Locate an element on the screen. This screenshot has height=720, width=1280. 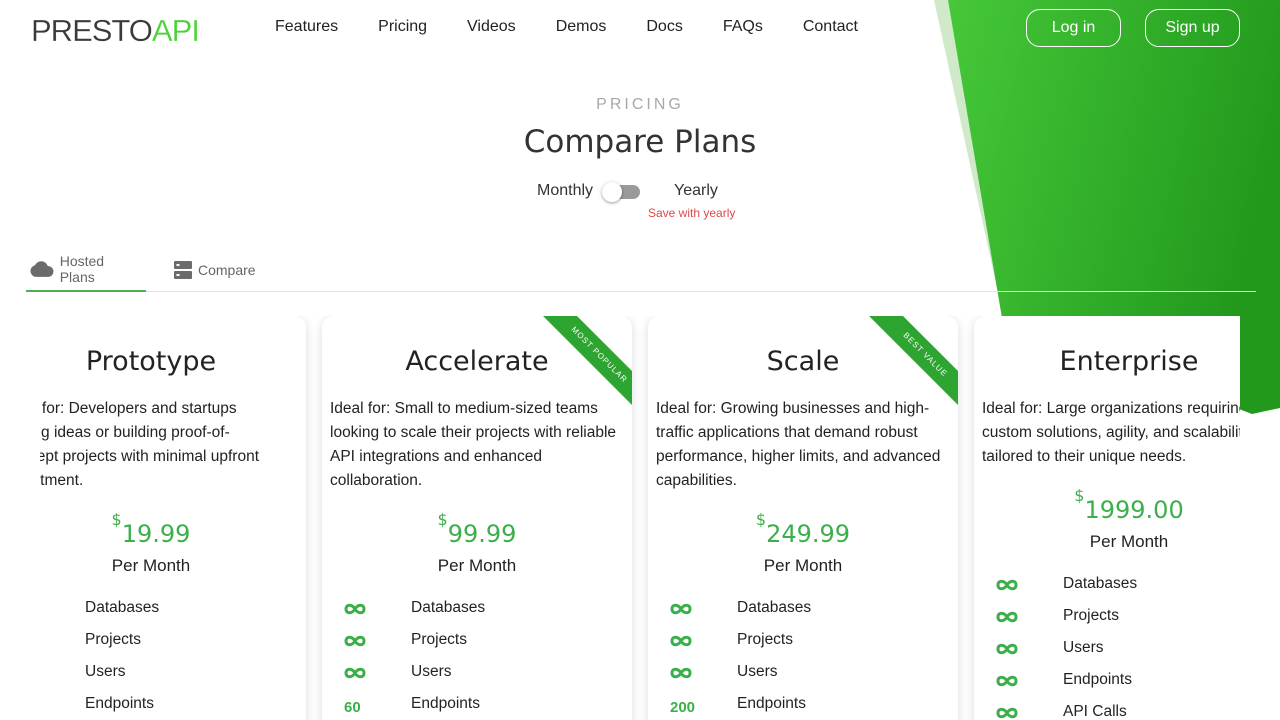
tab-compare: Compare is located at coordinates (215, 266).